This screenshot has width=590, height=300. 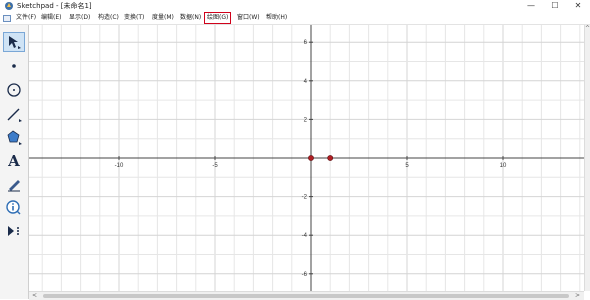 I want to click on menu-window: 窗口(W), so click(x=248, y=18).